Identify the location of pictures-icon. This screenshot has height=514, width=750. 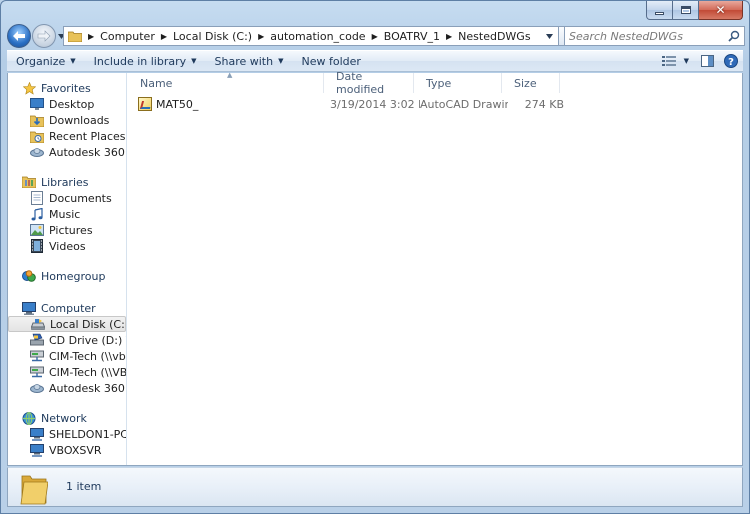
(37, 230).